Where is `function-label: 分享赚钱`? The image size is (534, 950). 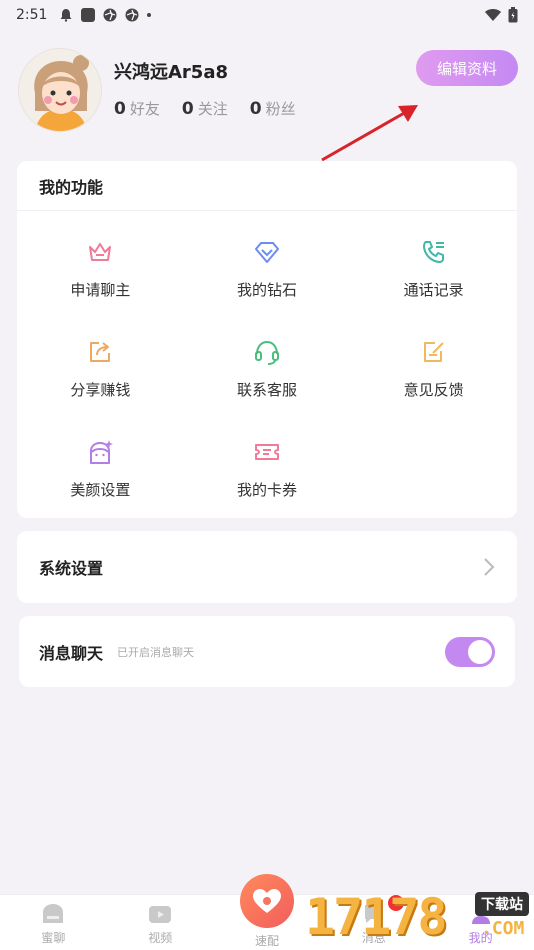 function-label: 分享赚钱 is located at coordinates (100, 390).